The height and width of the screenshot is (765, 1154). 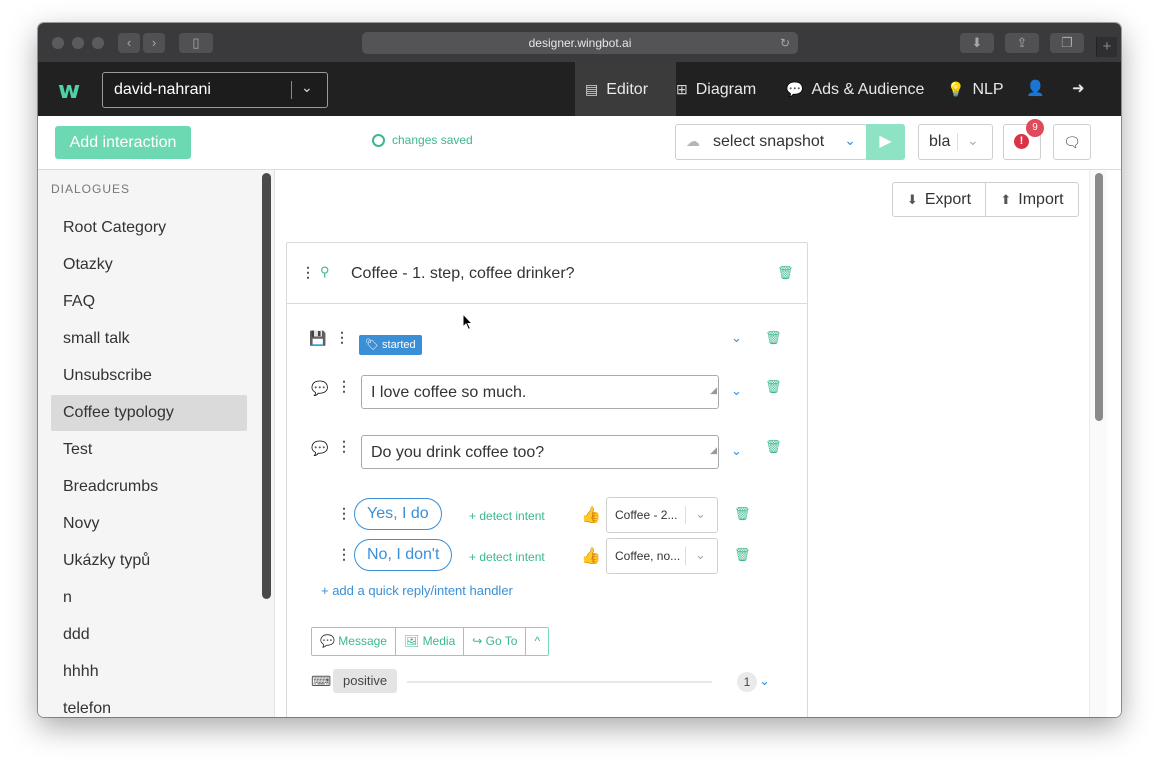 What do you see at coordinates (354, 641) in the screenshot?
I see `add-message-button: 💬 Message` at bounding box center [354, 641].